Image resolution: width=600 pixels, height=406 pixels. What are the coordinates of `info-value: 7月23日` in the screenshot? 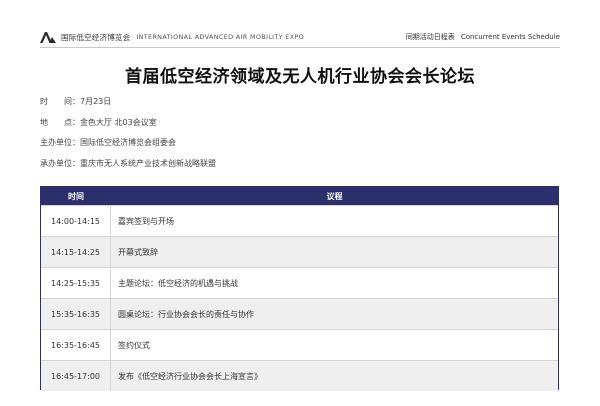 It's located at (96, 101).